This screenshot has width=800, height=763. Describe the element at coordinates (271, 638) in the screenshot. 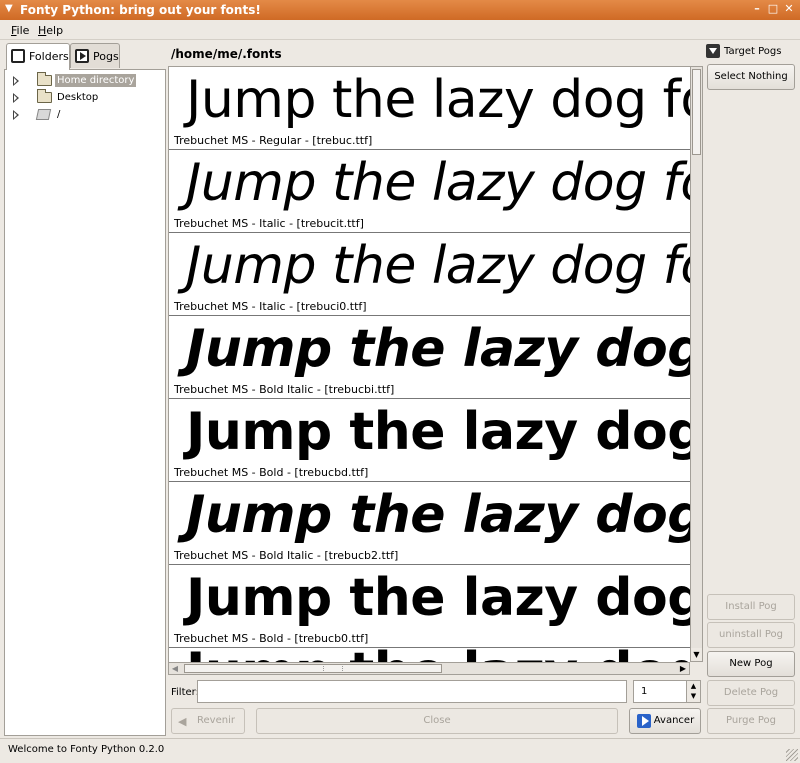

I see `font-caption: Trebuchet MS - Bold - [trebucb0.ttf]` at that location.